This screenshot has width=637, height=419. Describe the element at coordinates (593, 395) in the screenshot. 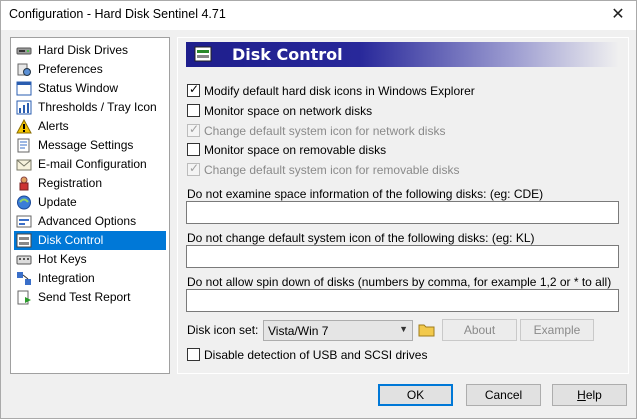

I see `help-label: elp` at that location.